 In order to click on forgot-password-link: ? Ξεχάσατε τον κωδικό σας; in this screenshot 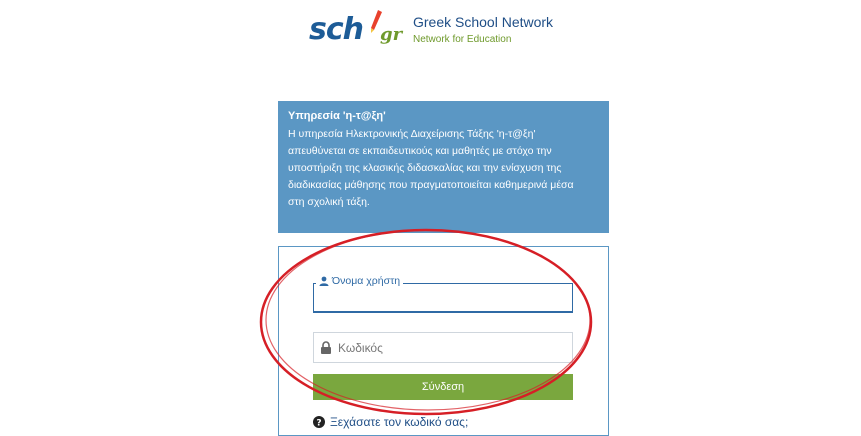, I will do `click(390, 422)`.